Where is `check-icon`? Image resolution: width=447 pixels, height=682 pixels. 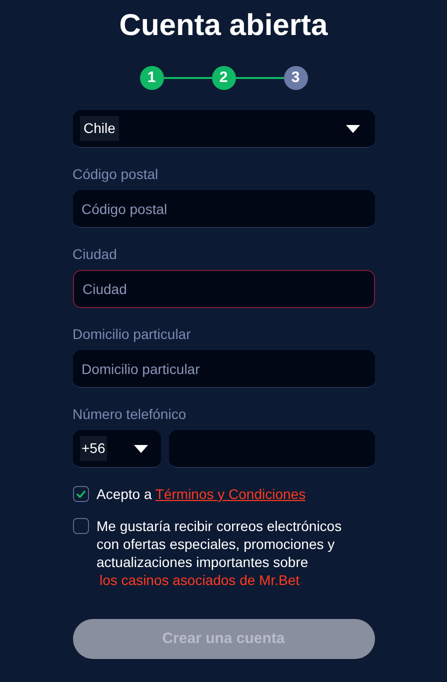
check-icon is located at coordinates (81, 494).